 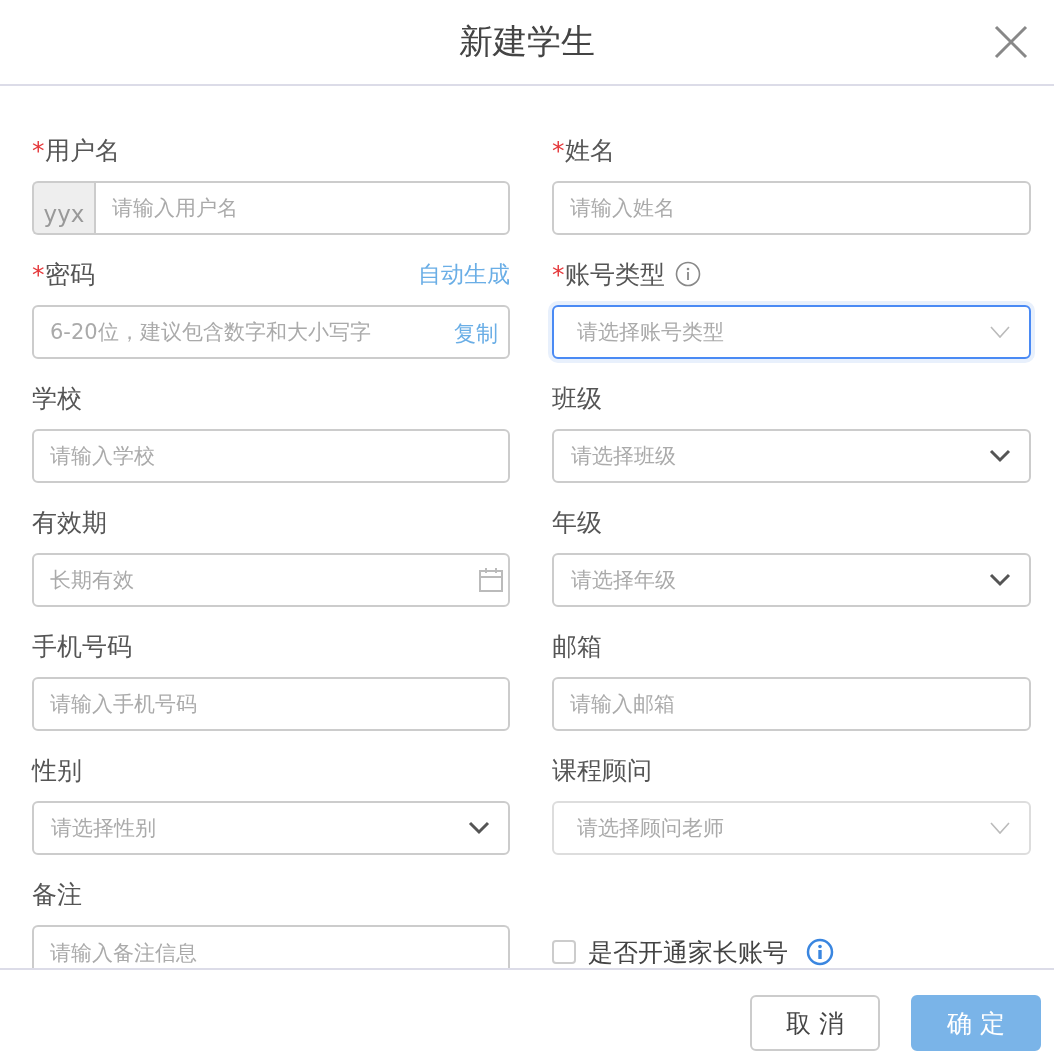 I want to click on field-label: 年级, so click(x=577, y=522).